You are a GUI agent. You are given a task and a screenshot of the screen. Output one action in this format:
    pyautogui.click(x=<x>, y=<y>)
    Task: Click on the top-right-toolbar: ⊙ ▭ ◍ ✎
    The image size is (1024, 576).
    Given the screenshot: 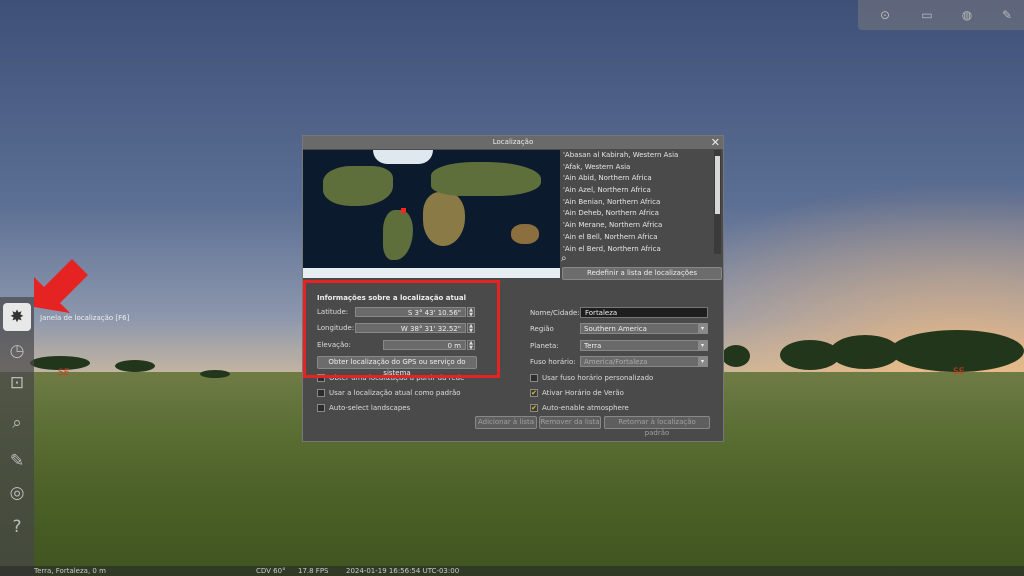 What is the action you would take?
    pyautogui.click(x=941, y=15)
    